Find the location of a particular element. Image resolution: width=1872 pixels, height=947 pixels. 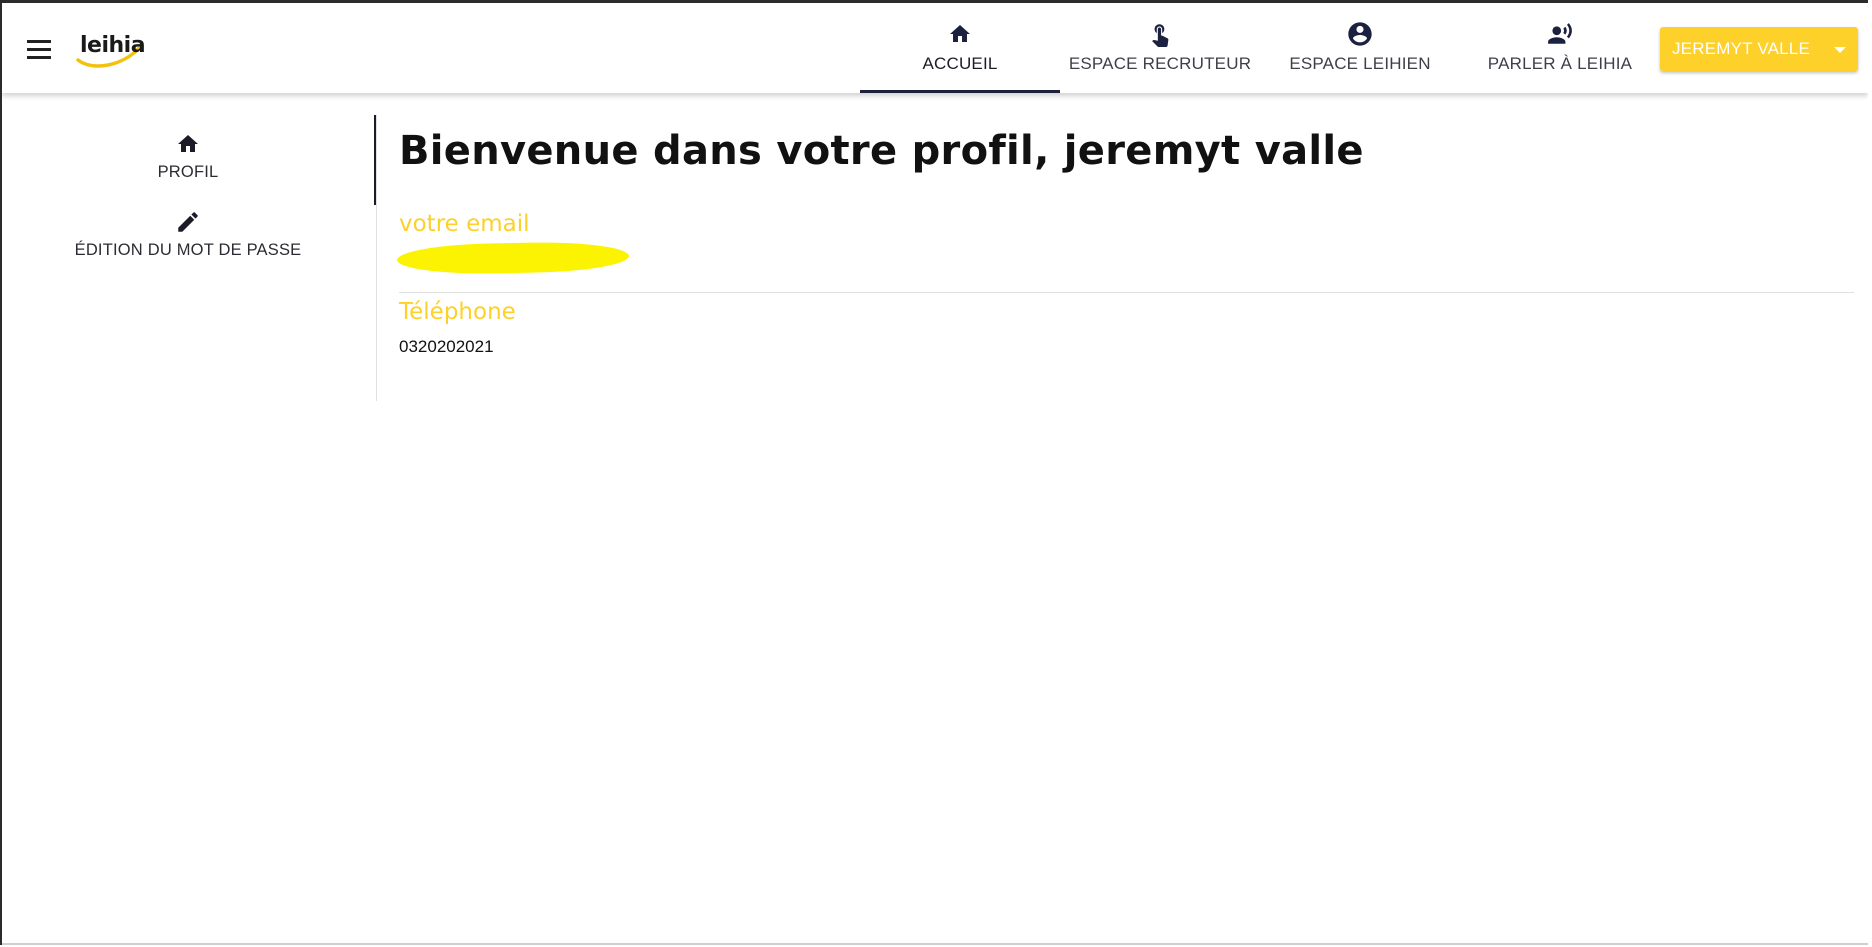

redaction-mark is located at coordinates (513, 258).